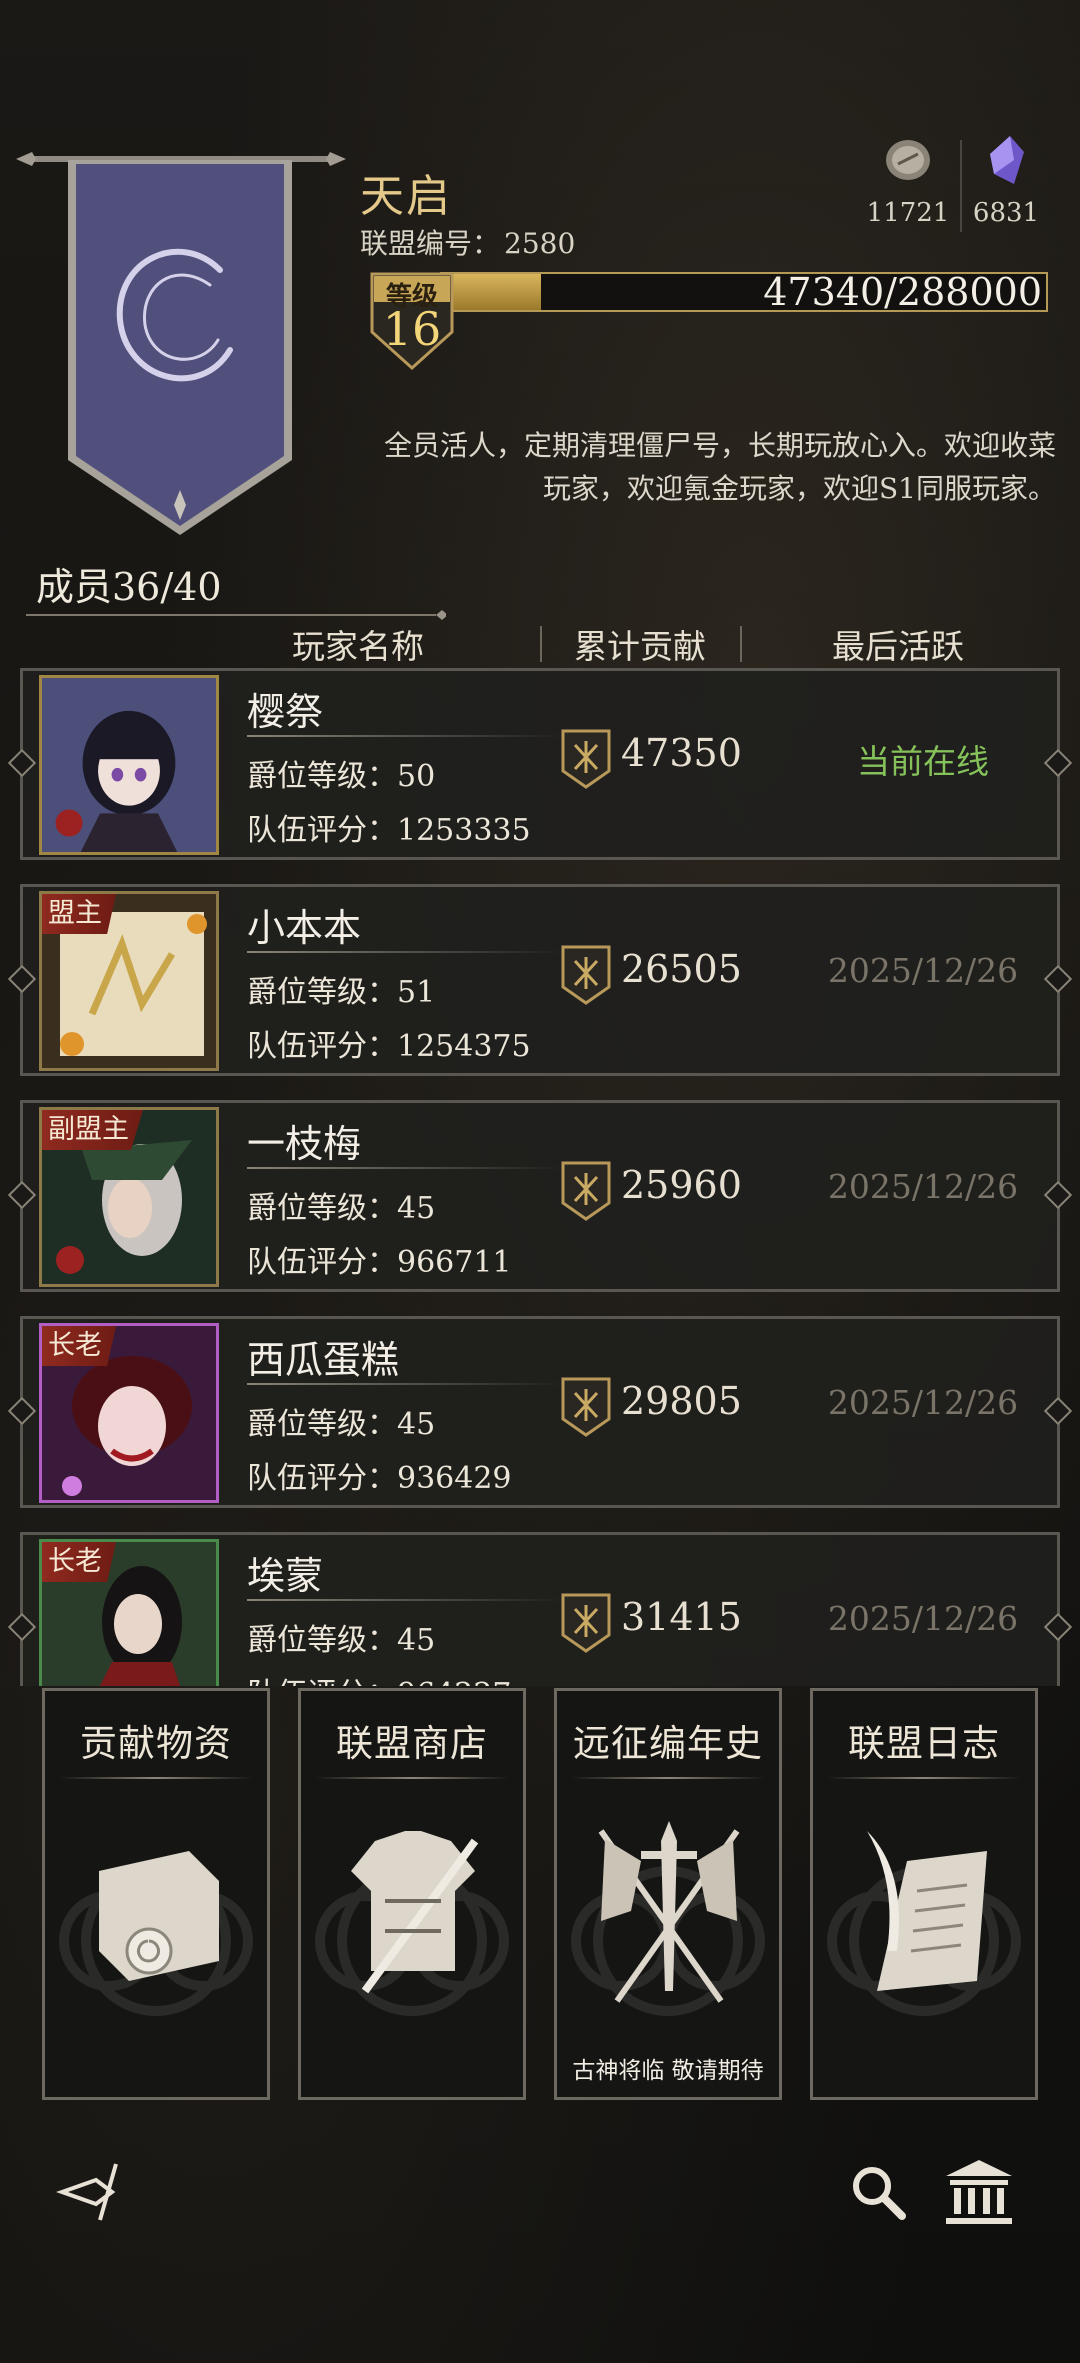 This screenshot has width=1080, height=2363. I want to click on crossed-banners-sword-icon, so click(669, 1912).